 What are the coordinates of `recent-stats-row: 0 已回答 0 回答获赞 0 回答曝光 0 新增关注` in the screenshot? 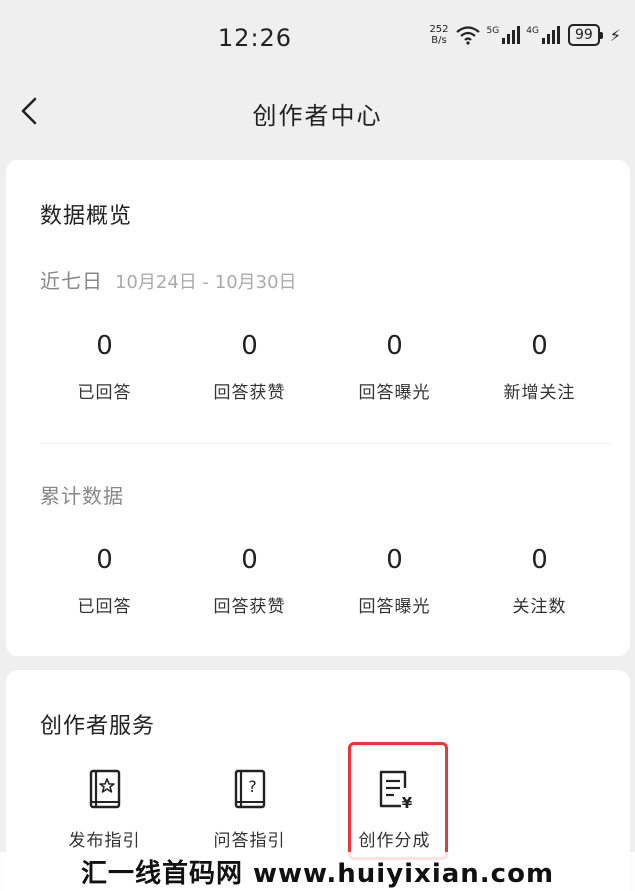 It's located at (322, 365).